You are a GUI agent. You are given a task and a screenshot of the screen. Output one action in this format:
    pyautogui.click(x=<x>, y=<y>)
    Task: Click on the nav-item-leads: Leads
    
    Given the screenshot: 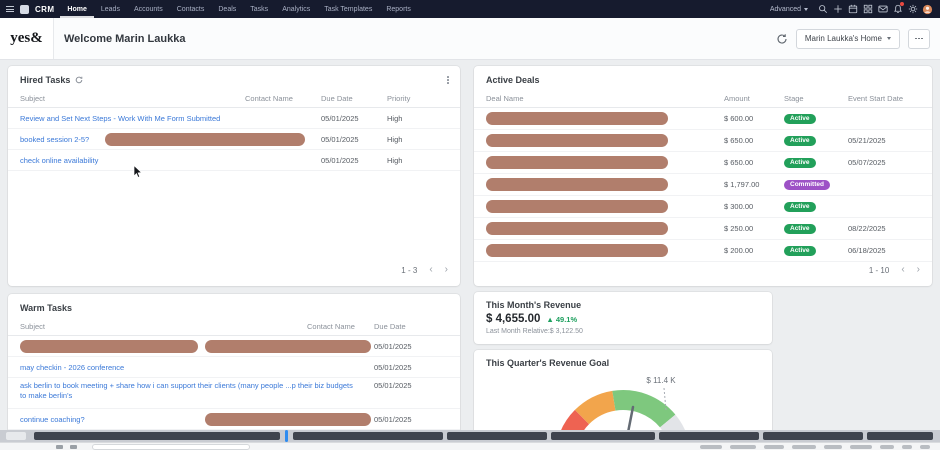 What is the action you would take?
    pyautogui.click(x=110, y=9)
    